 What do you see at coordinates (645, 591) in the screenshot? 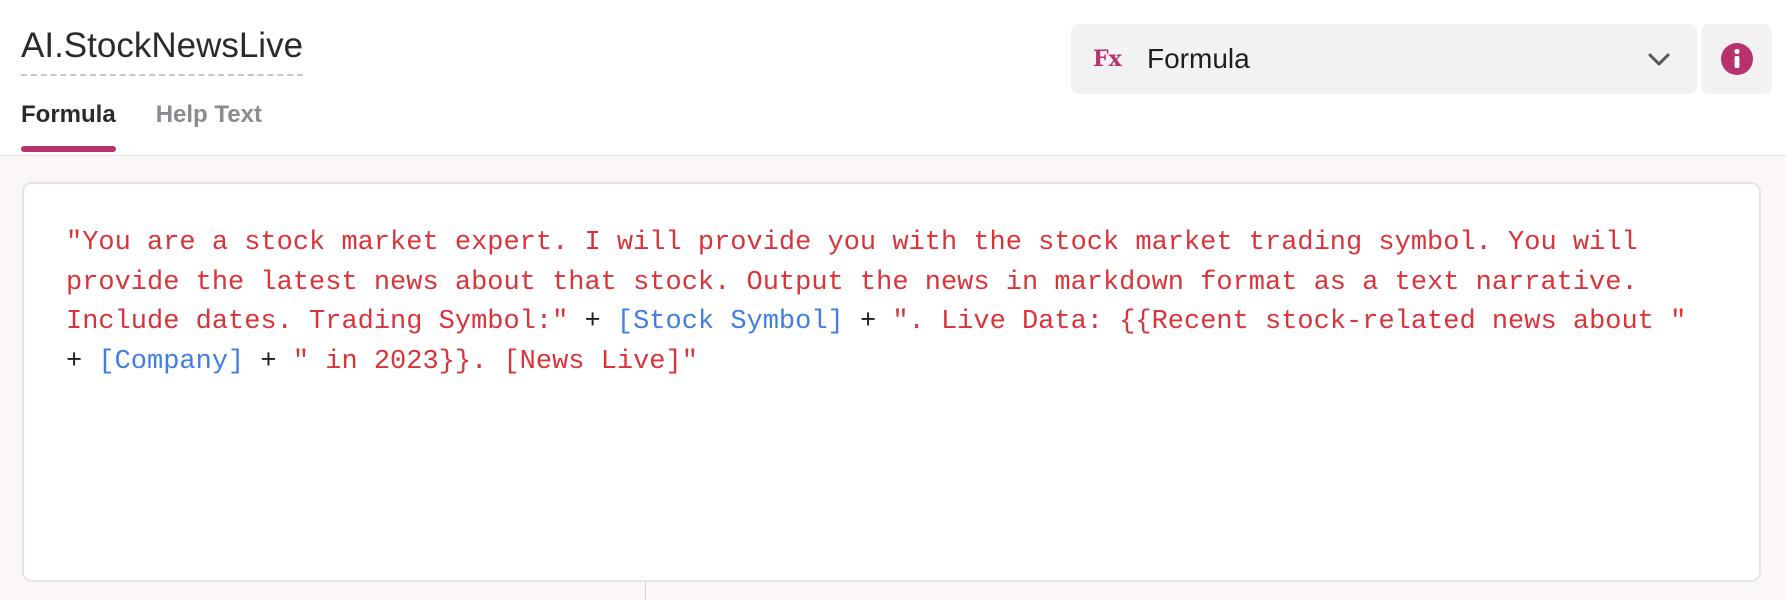
I see `panel-divider` at bounding box center [645, 591].